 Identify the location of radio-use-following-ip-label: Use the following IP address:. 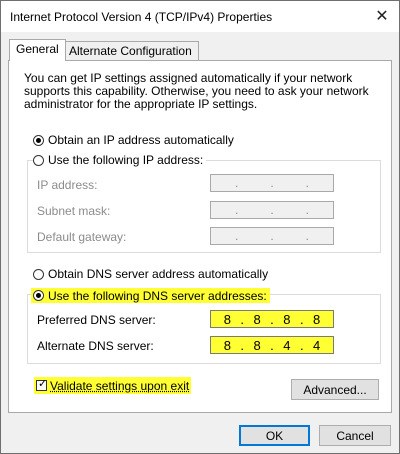
(126, 160).